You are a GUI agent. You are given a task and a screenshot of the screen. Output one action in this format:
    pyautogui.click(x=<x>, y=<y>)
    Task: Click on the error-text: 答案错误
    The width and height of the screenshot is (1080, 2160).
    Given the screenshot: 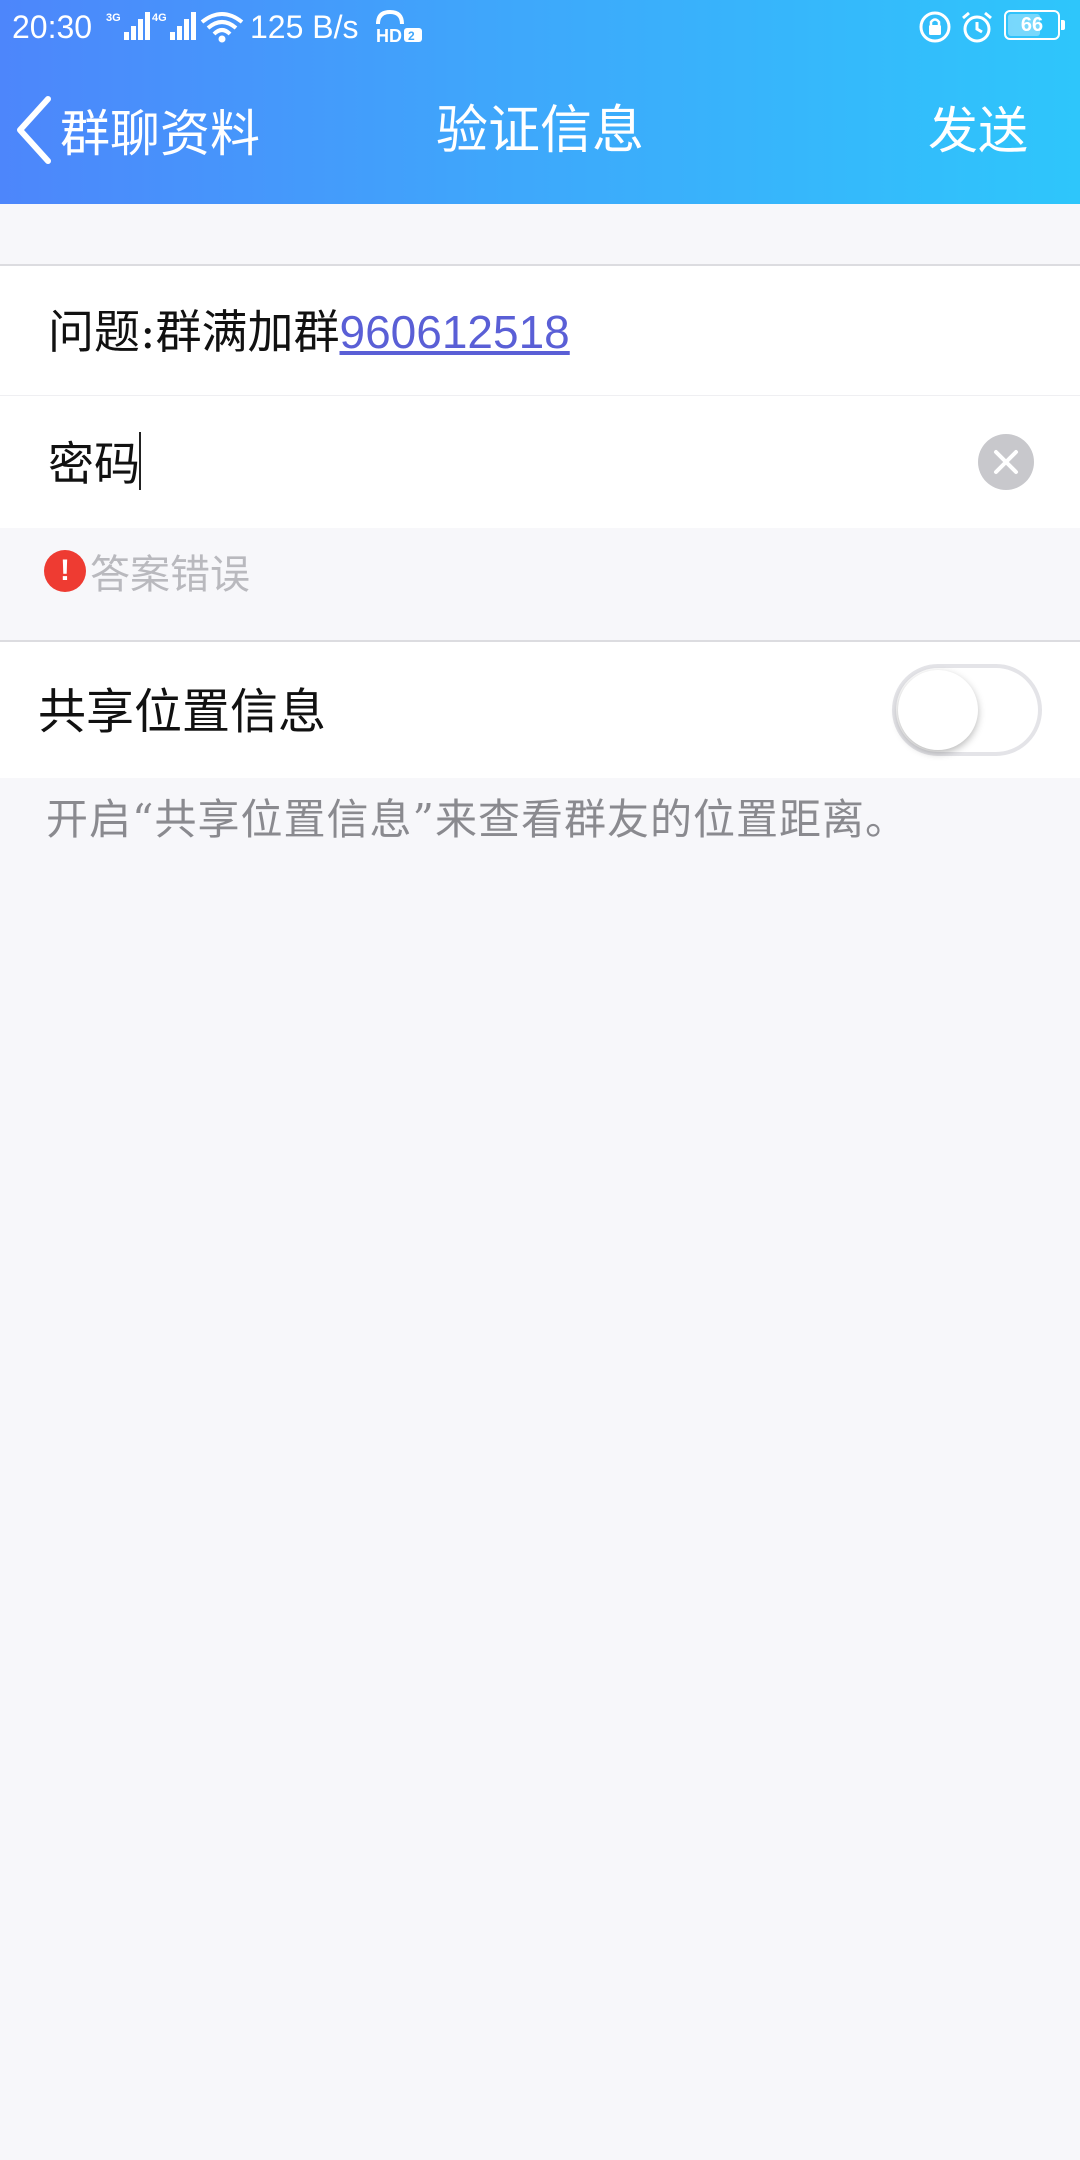 What is the action you would take?
    pyautogui.click(x=170, y=575)
    